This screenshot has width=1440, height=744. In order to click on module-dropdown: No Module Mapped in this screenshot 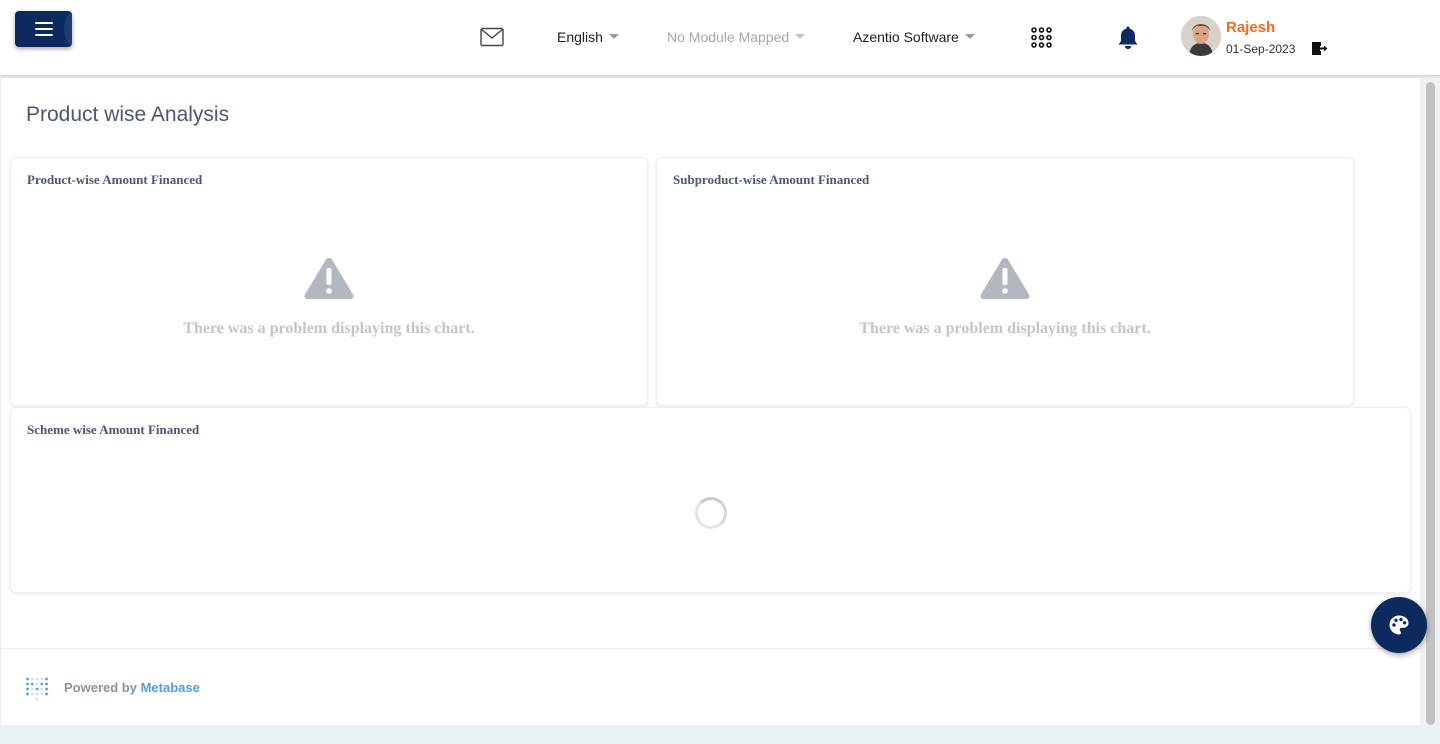, I will do `click(736, 37)`.